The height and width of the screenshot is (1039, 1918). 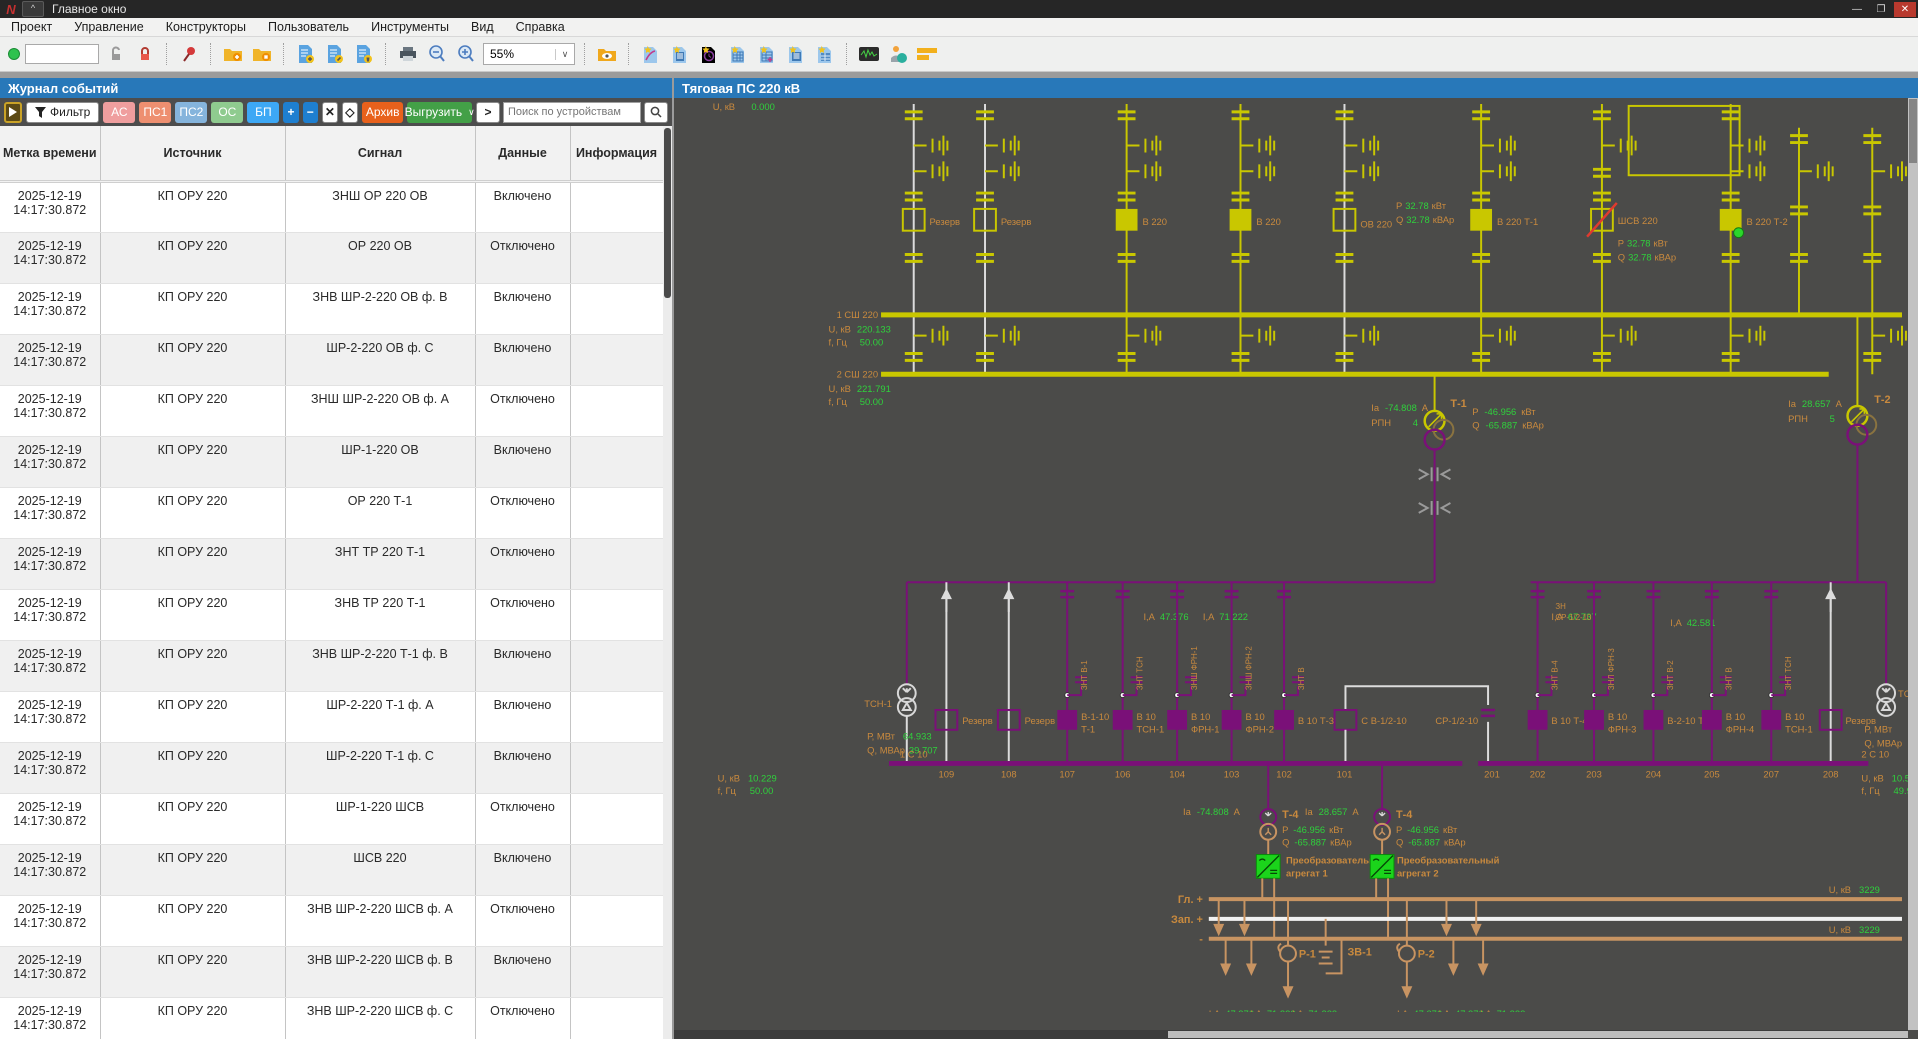 What do you see at coordinates (1141, 239) in the screenshot?
I see `bay-v220-1: В 220` at bounding box center [1141, 239].